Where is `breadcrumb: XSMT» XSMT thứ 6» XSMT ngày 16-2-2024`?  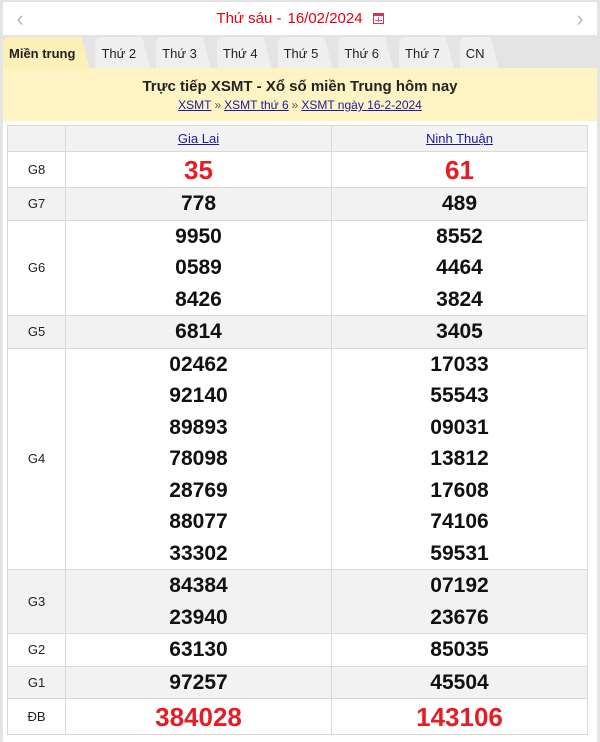
breadcrumb: XSMT» XSMT thứ 6» XSMT ngày 16-2-2024 is located at coordinates (300, 105).